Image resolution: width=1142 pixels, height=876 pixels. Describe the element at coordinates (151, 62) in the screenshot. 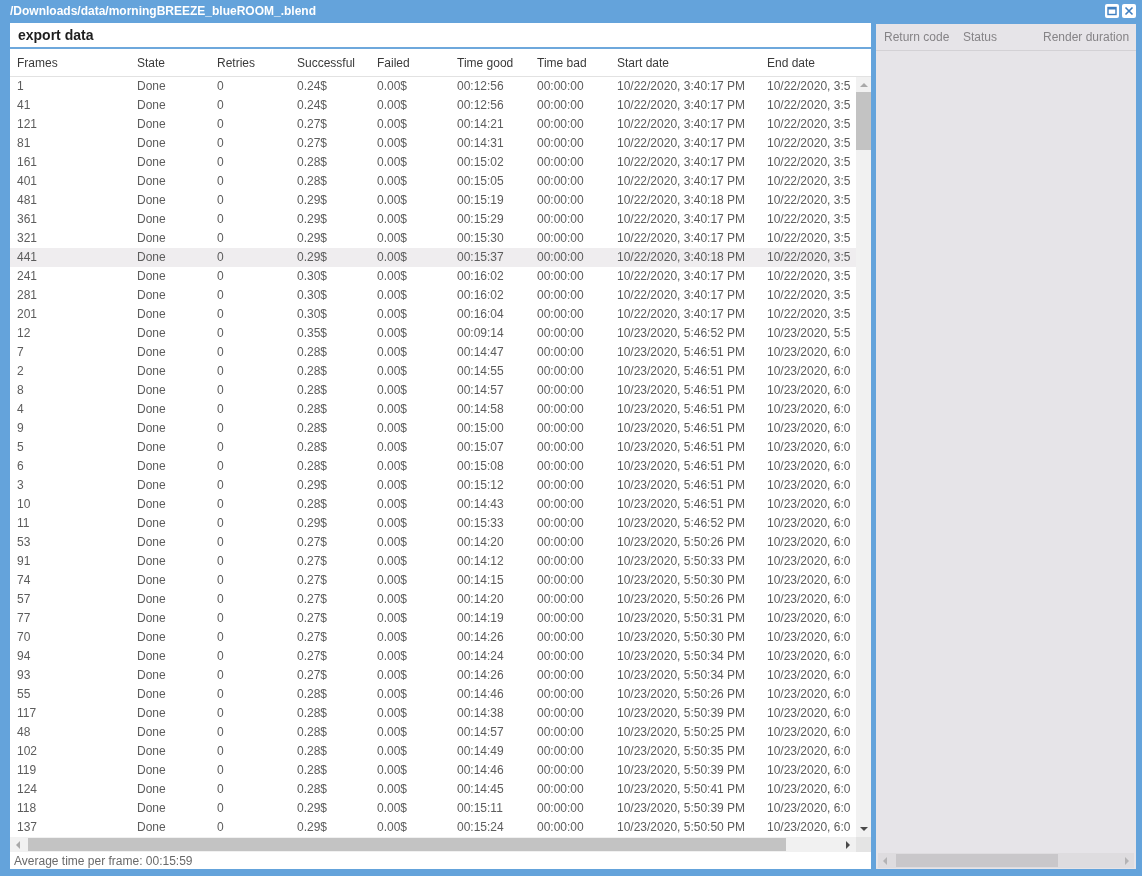

I see `column-header: State` at that location.